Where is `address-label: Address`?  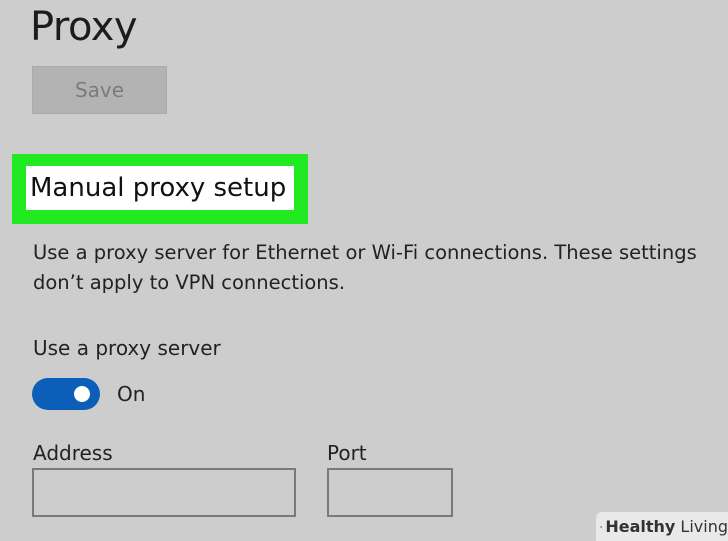 address-label: Address is located at coordinates (73, 453).